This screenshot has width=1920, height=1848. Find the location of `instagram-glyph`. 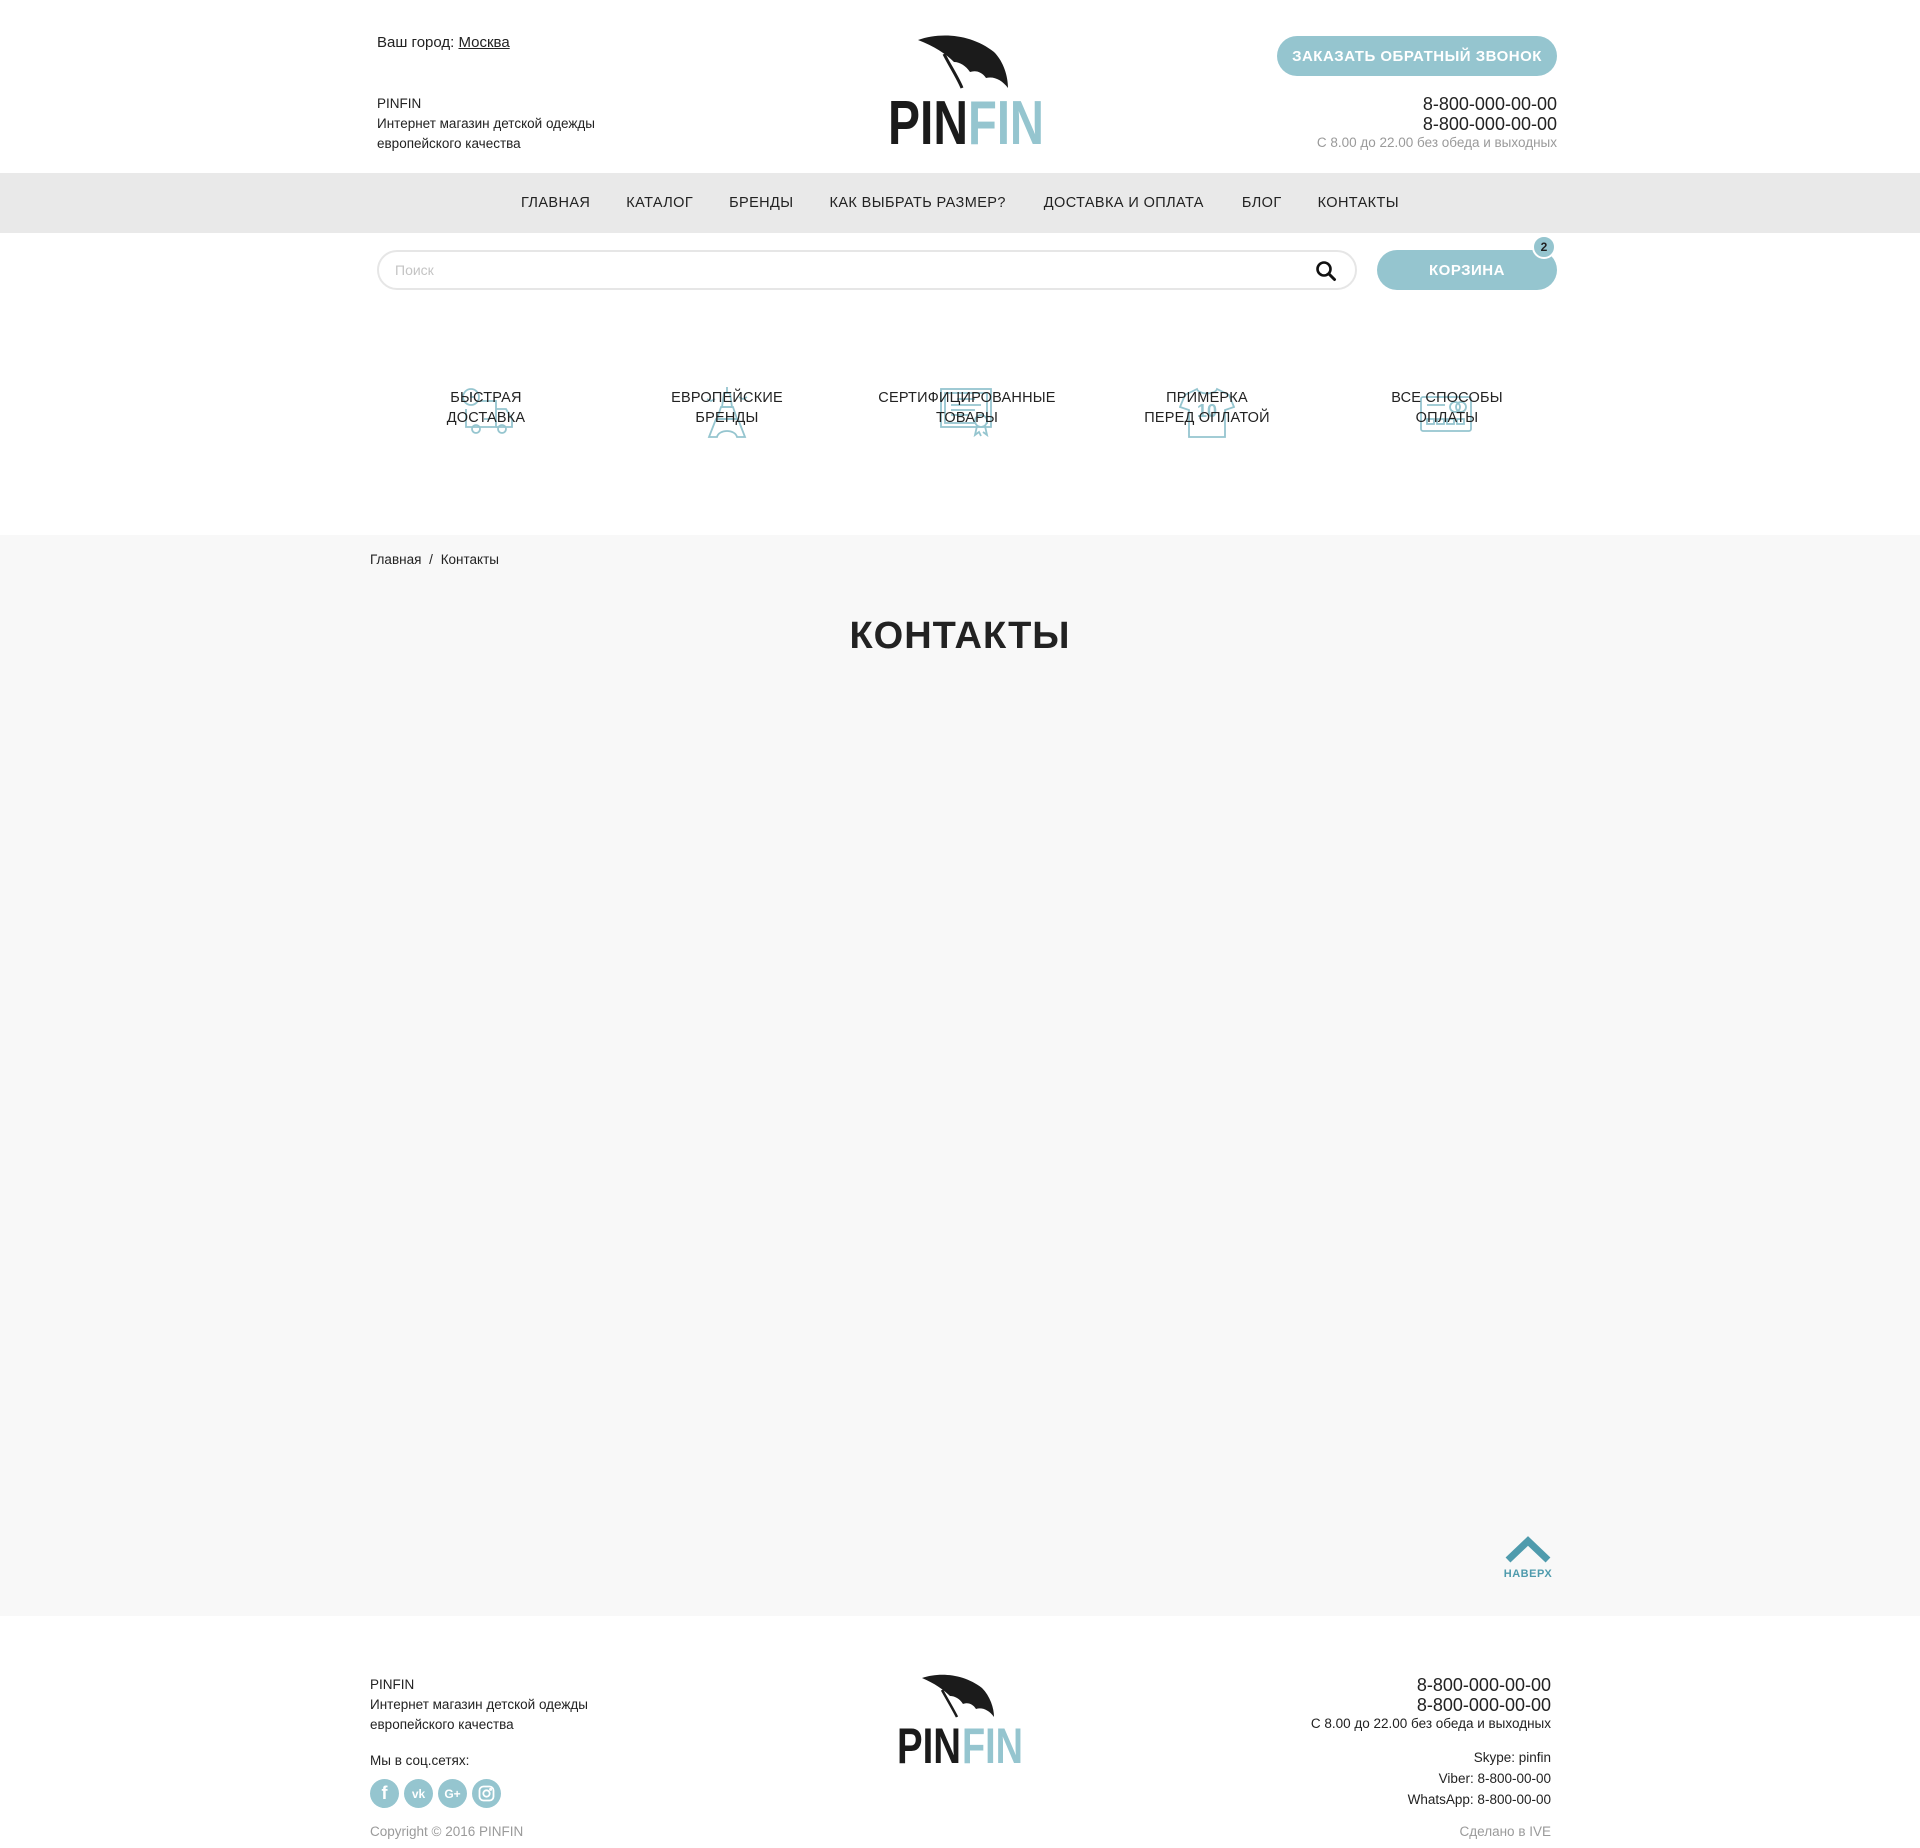

instagram-glyph is located at coordinates (486, 1793).